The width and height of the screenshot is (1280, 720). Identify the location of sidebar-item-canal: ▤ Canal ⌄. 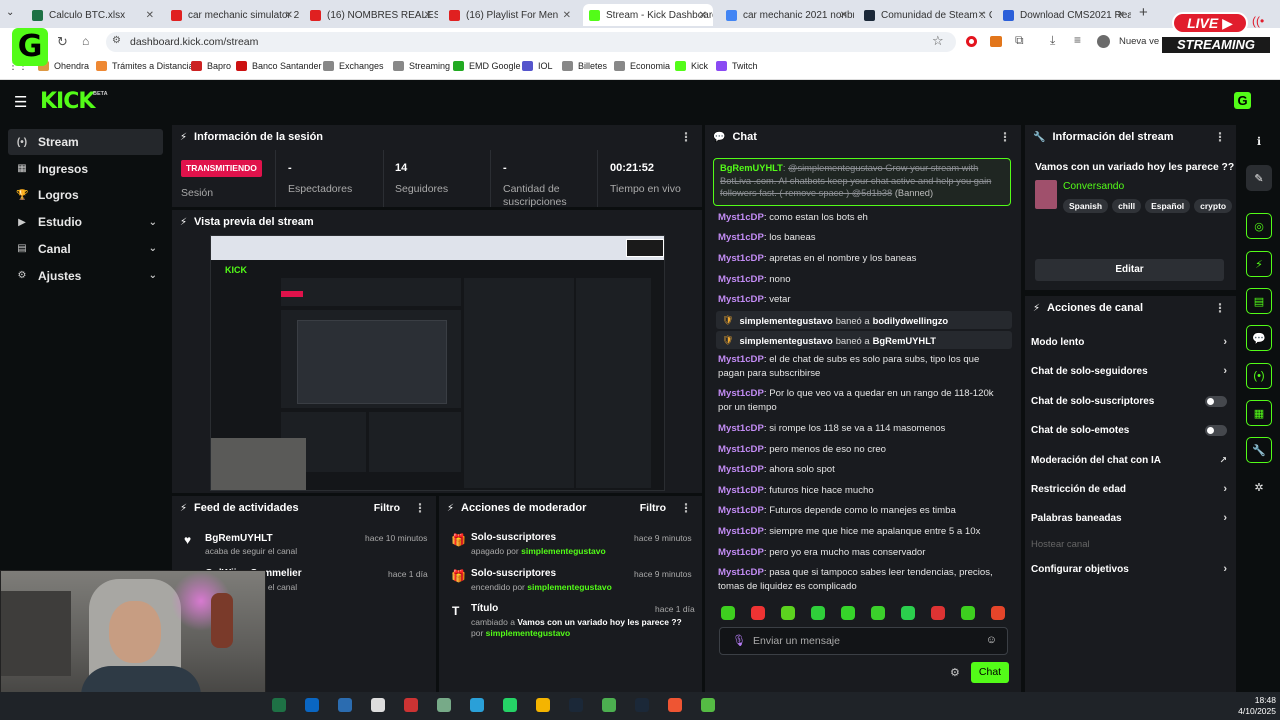
(85, 249).